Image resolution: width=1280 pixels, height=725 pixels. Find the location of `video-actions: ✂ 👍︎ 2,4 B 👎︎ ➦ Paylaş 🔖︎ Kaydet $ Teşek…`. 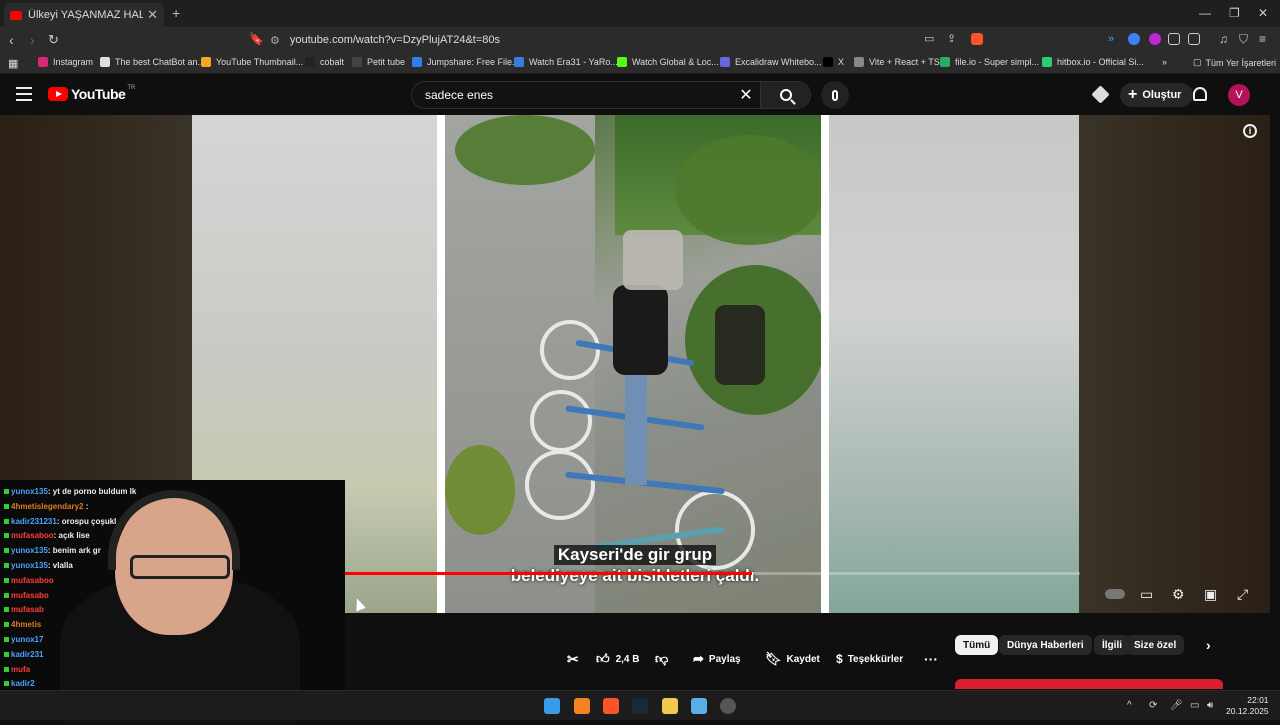

video-actions: ✂ 👍︎ 2,4 B 👎︎ ➦ Paylaş 🔖︎ Kaydet $ Teşek… is located at coordinates (475, 658).